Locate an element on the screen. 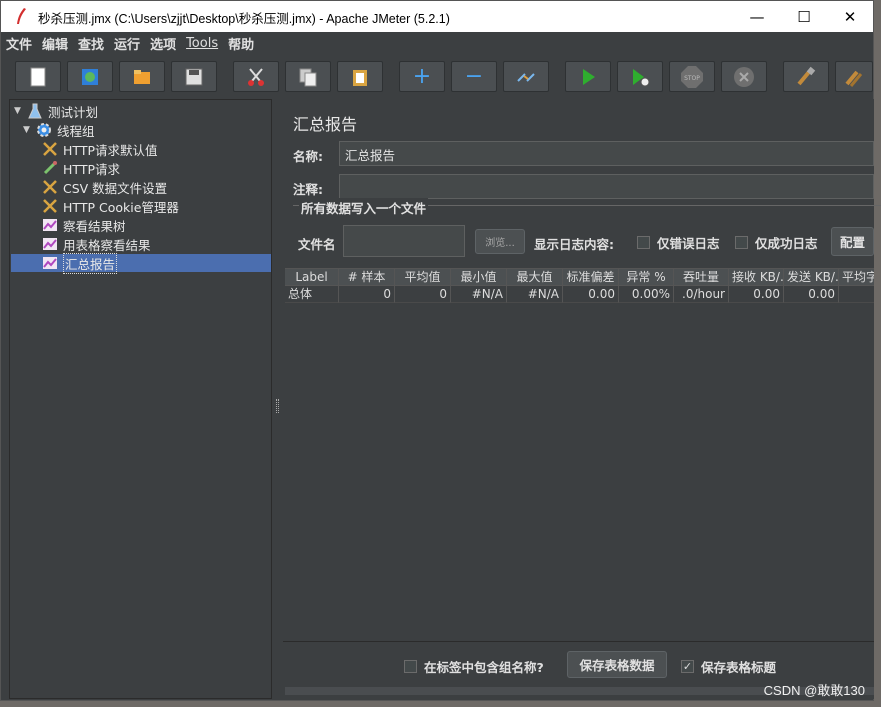 This screenshot has width=881, height=707. menu-run: 运行 is located at coordinates (127, 43).